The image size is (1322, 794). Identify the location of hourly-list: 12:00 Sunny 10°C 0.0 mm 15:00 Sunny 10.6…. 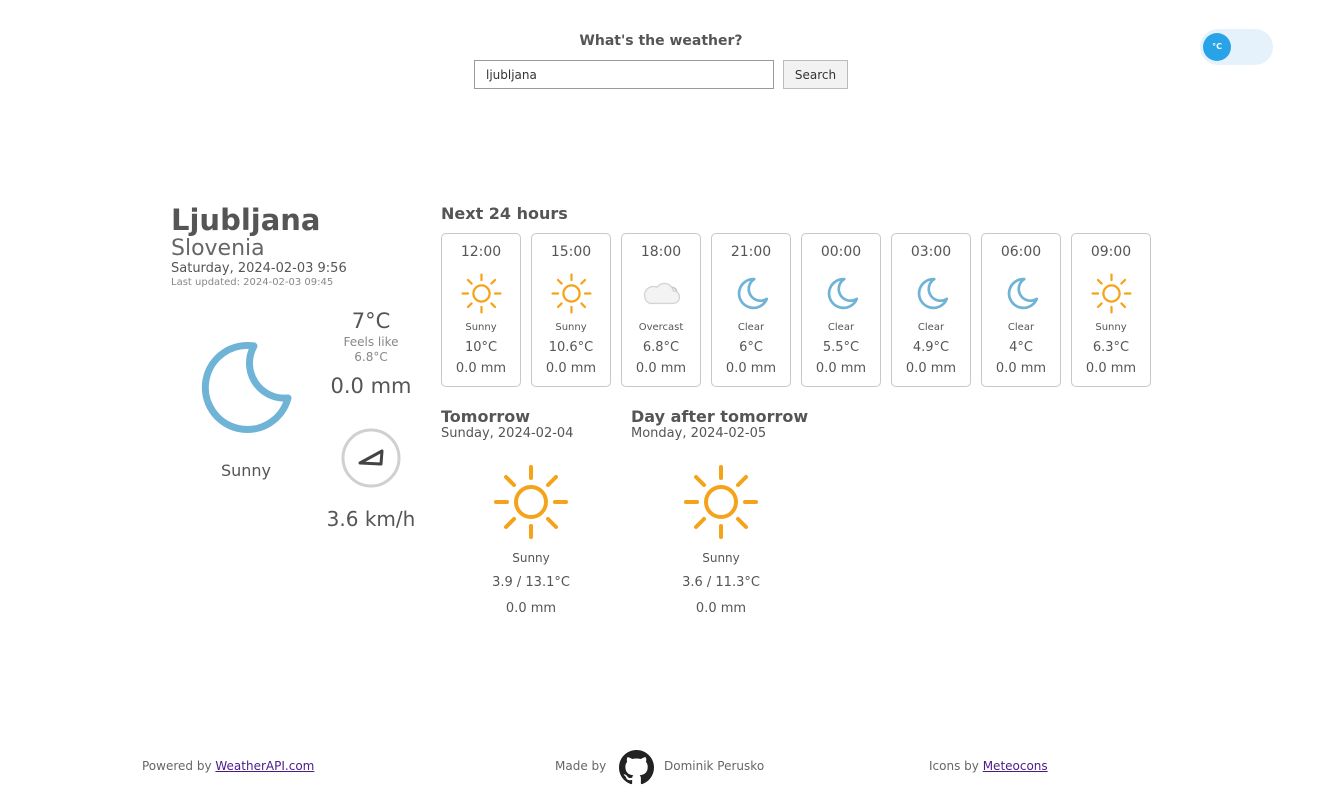
(801, 310).